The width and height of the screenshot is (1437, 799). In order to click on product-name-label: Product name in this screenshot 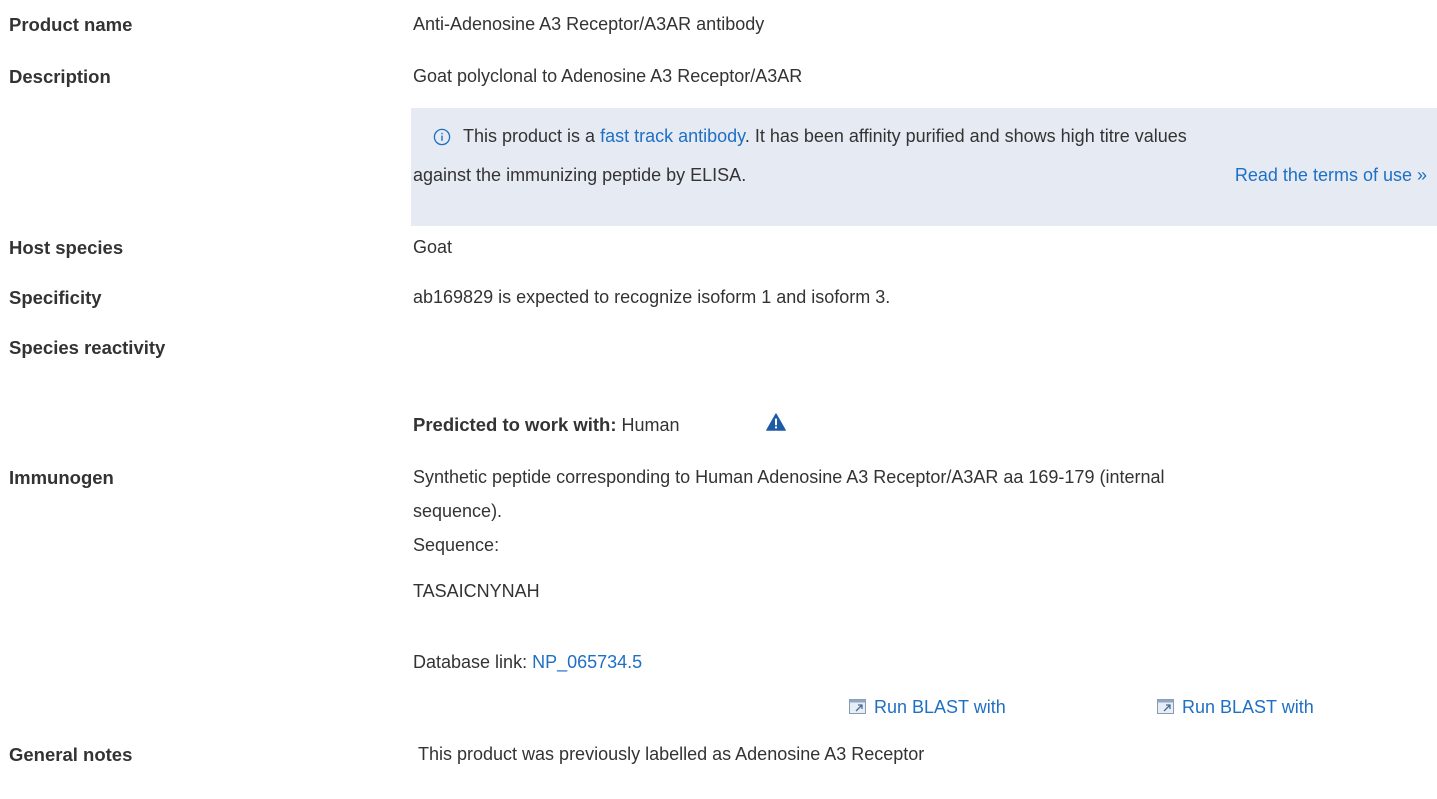, I will do `click(71, 24)`.